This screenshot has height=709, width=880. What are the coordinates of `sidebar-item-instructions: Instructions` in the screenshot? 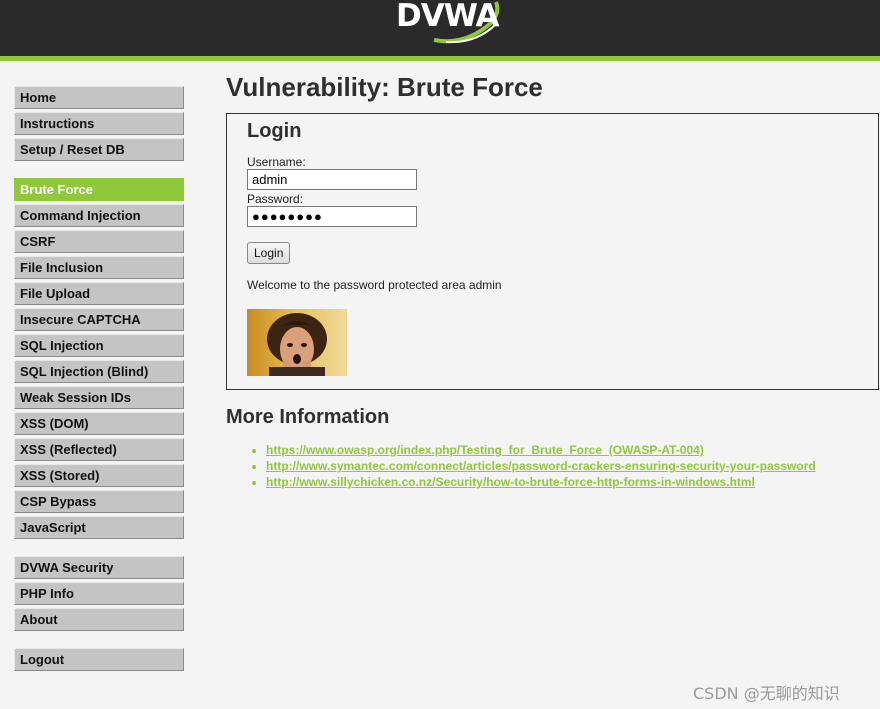 It's located at (99, 123).